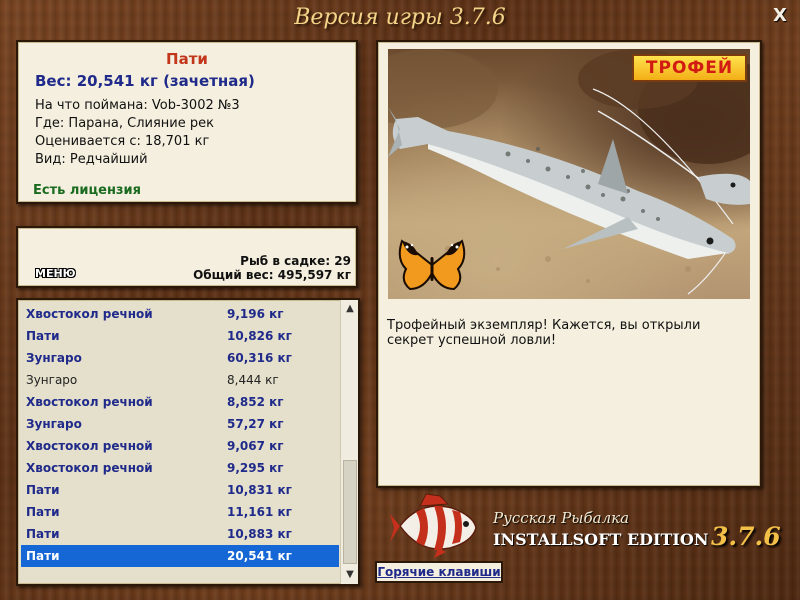  What do you see at coordinates (180, 468) in the screenshot?
I see `list-item: Хвостокол речной 9,295 кг` at bounding box center [180, 468].